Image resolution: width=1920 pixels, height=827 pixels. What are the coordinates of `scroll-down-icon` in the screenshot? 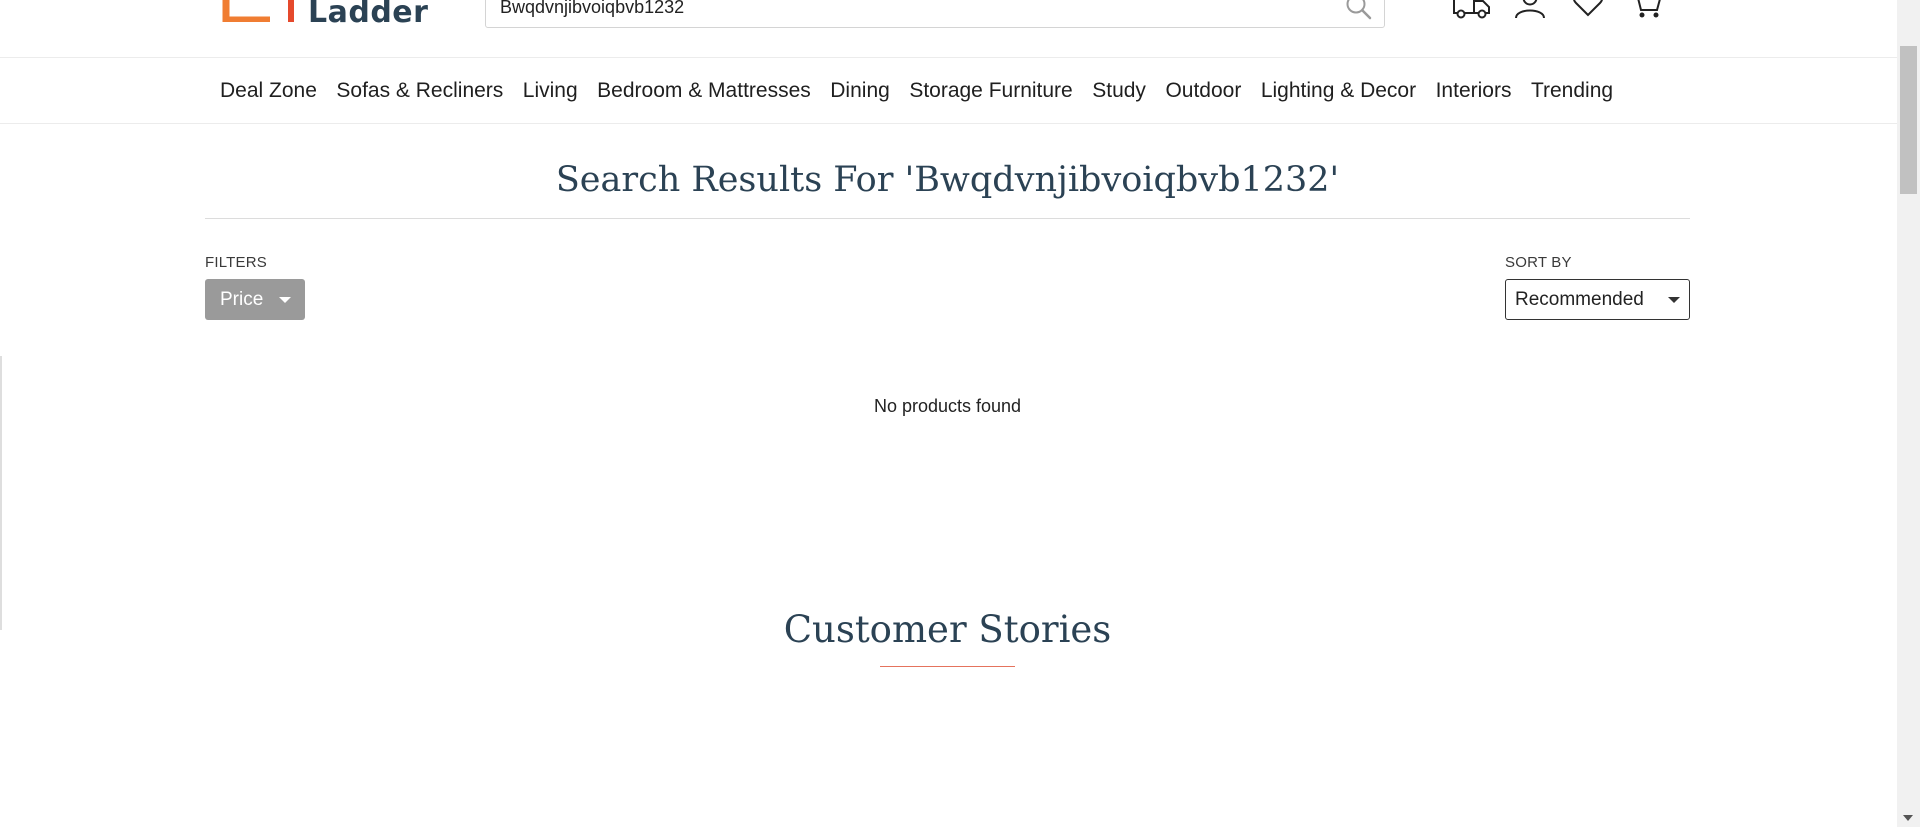 It's located at (1908, 818).